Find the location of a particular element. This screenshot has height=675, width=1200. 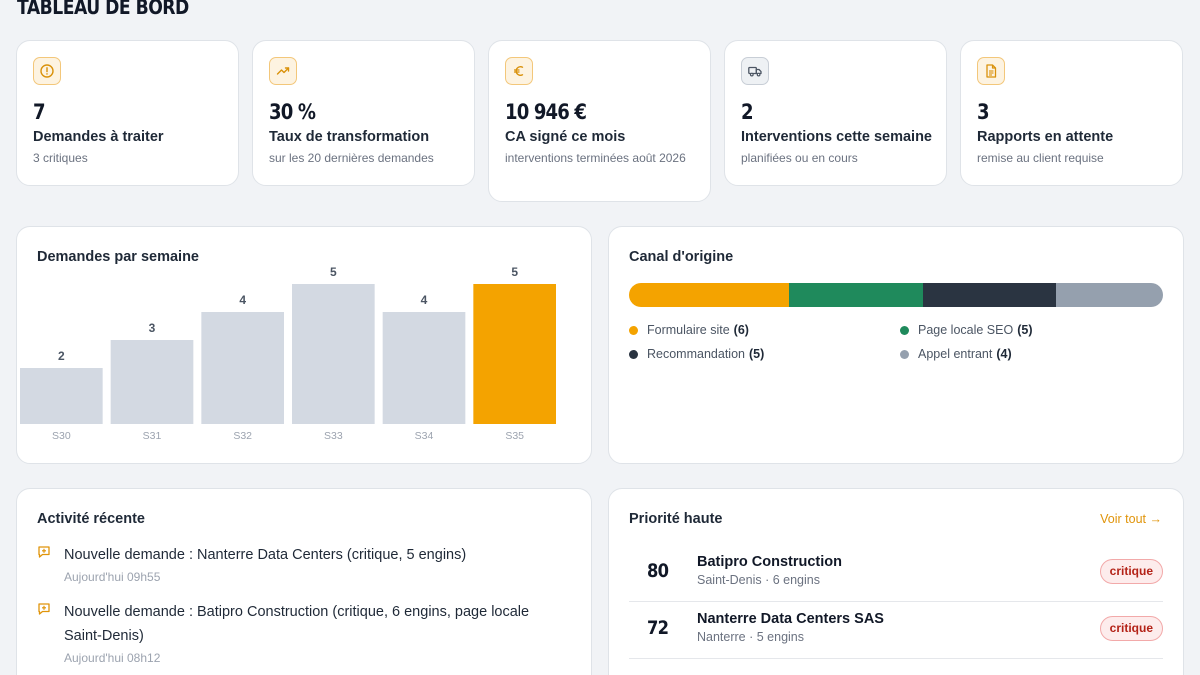

legend-item: Appel entrant (4) is located at coordinates (956, 354).